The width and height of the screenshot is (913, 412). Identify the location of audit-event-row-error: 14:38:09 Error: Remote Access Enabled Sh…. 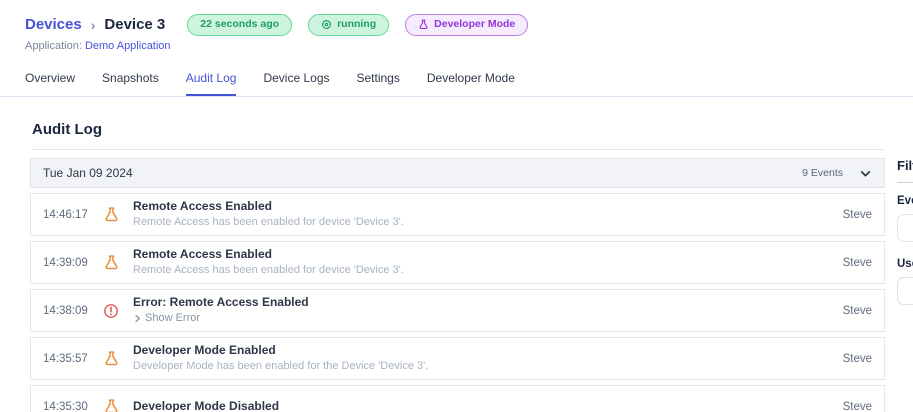
(457, 310).